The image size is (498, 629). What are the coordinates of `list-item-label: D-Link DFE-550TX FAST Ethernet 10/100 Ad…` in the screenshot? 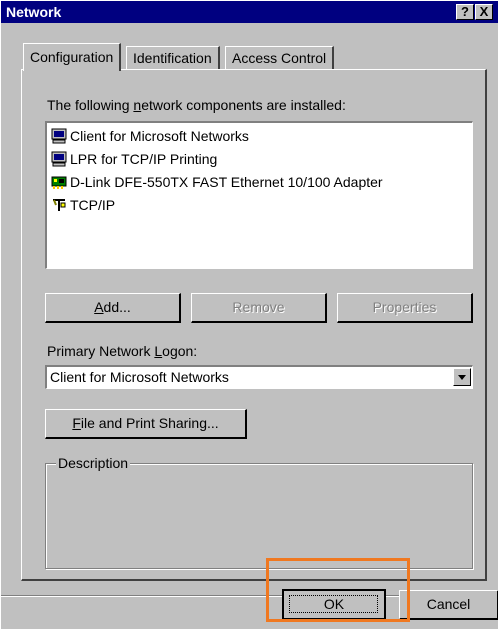 It's located at (226, 182).